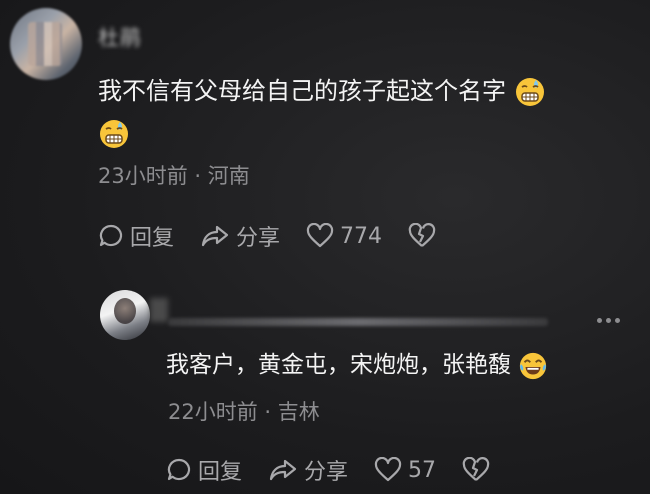 The image size is (650, 494). What do you see at coordinates (159, 310) in the screenshot?
I see `reply-username-obscured` at bounding box center [159, 310].